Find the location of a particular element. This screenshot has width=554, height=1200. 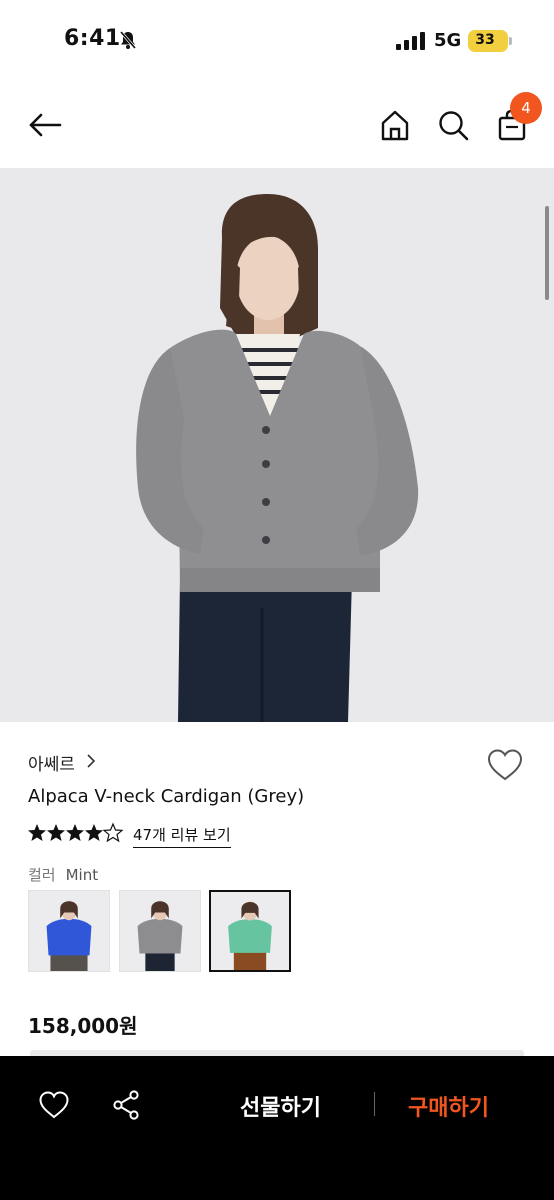

color-swatch-blue is located at coordinates (69, 931).